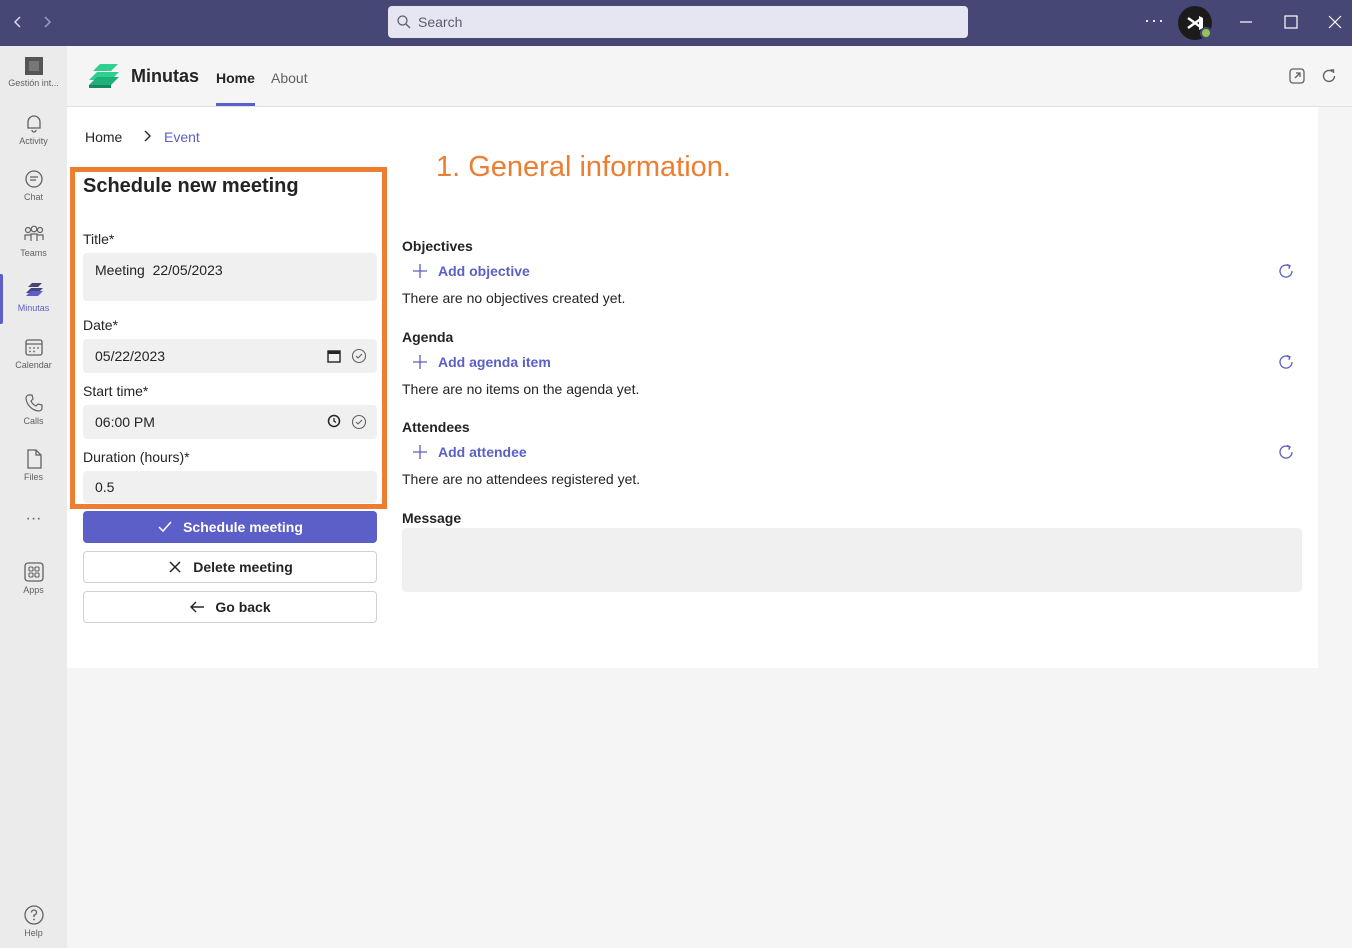 The width and height of the screenshot is (1352, 948). What do you see at coordinates (494, 362) in the screenshot?
I see `add-agenda-item-label: Add agenda item` at bounding box center [494, 362].